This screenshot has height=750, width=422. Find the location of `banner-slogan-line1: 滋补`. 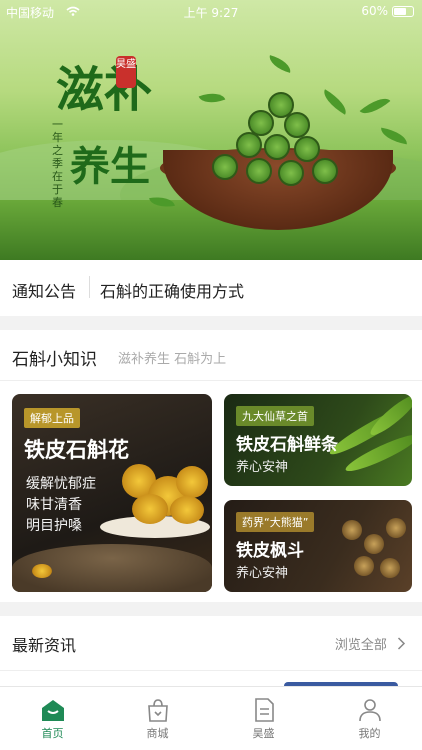

banner-slogan-line1: 滋补 is located at coordinates (104, 90).